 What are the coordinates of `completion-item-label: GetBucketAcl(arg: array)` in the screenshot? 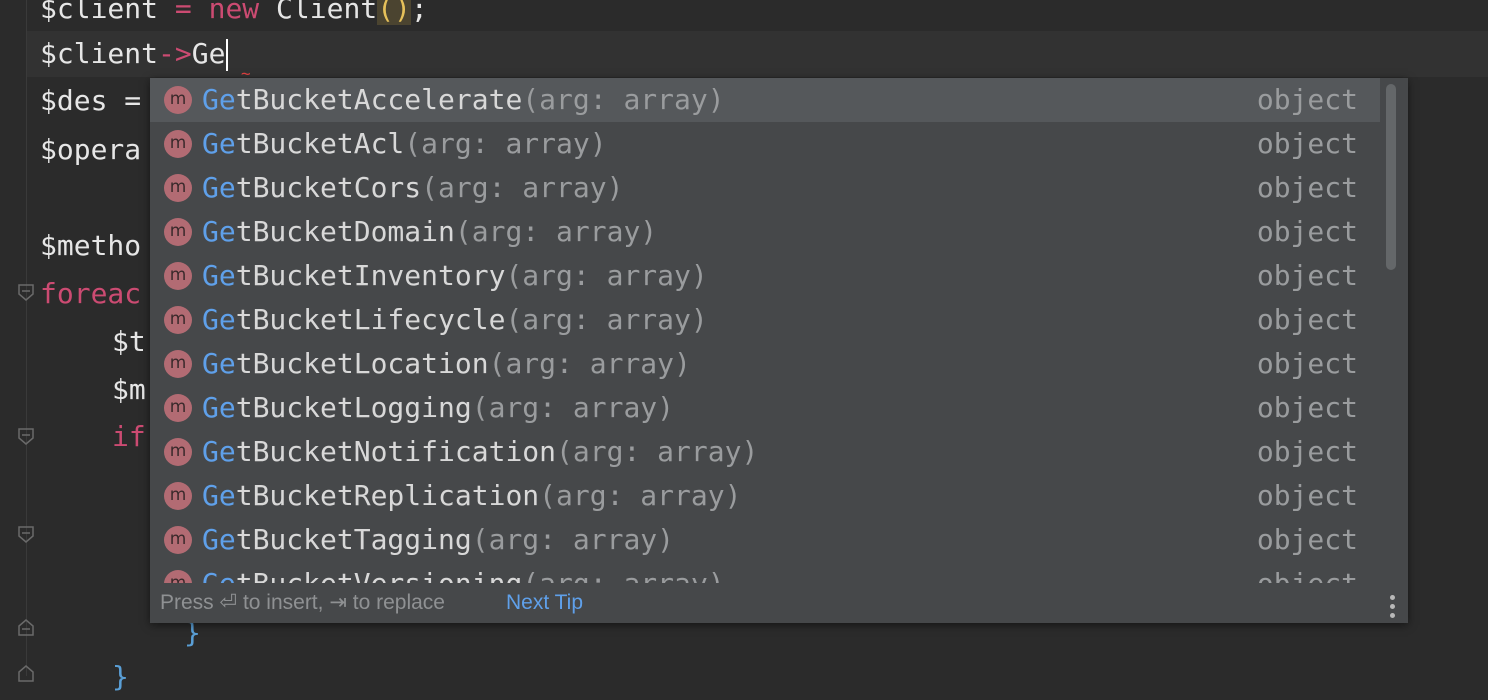 It's located at (404, 144).